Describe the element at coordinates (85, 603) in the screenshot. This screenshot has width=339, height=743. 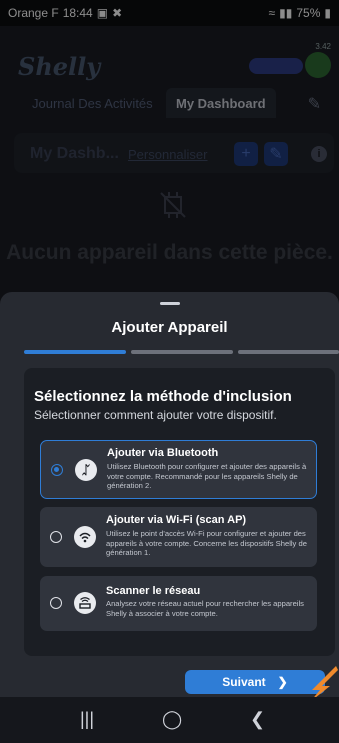
I see `router-icon` at that location.